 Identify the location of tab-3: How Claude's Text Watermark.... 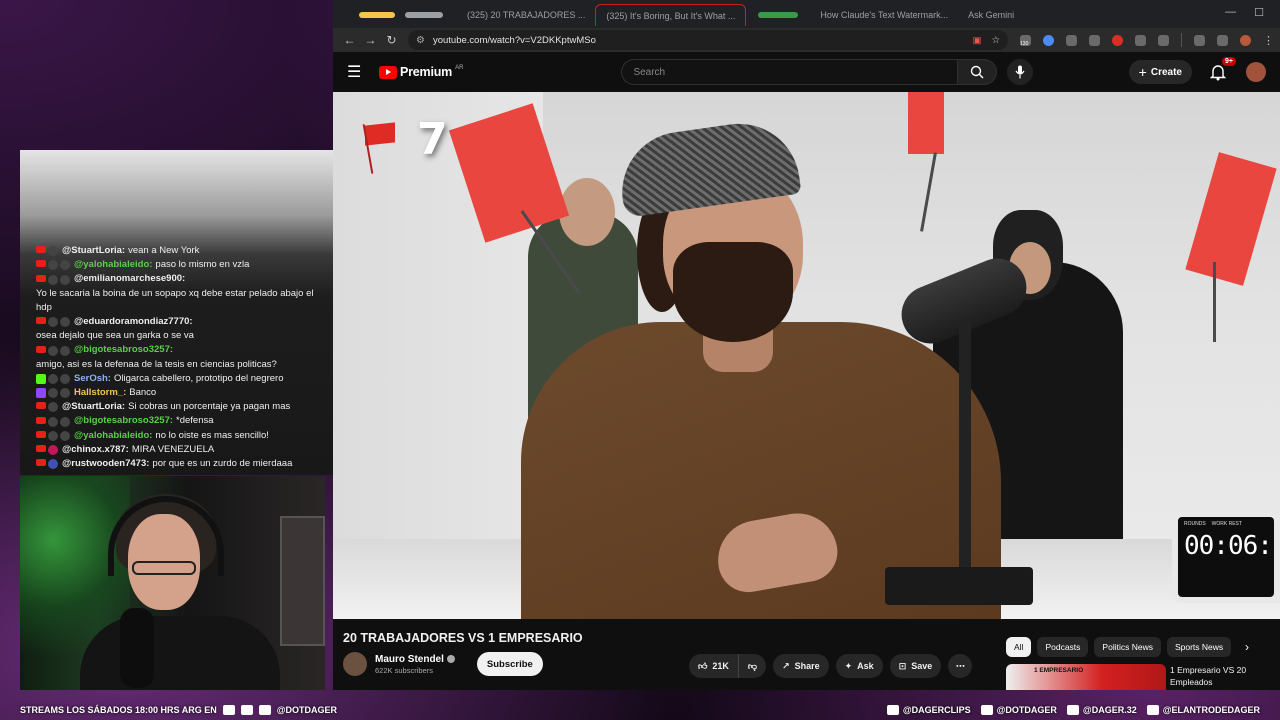
(884, 15).